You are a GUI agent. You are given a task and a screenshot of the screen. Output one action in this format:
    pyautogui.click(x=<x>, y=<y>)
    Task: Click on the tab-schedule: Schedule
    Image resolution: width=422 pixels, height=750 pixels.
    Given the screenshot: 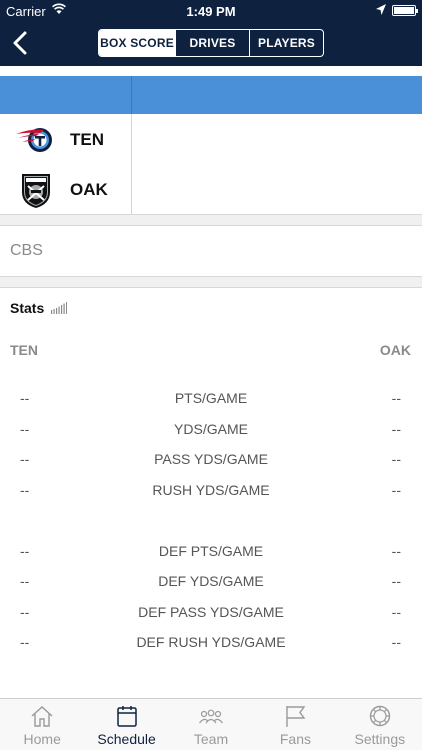 What is the action you would take?
    pyautogui.click(x=126, y=724)
    